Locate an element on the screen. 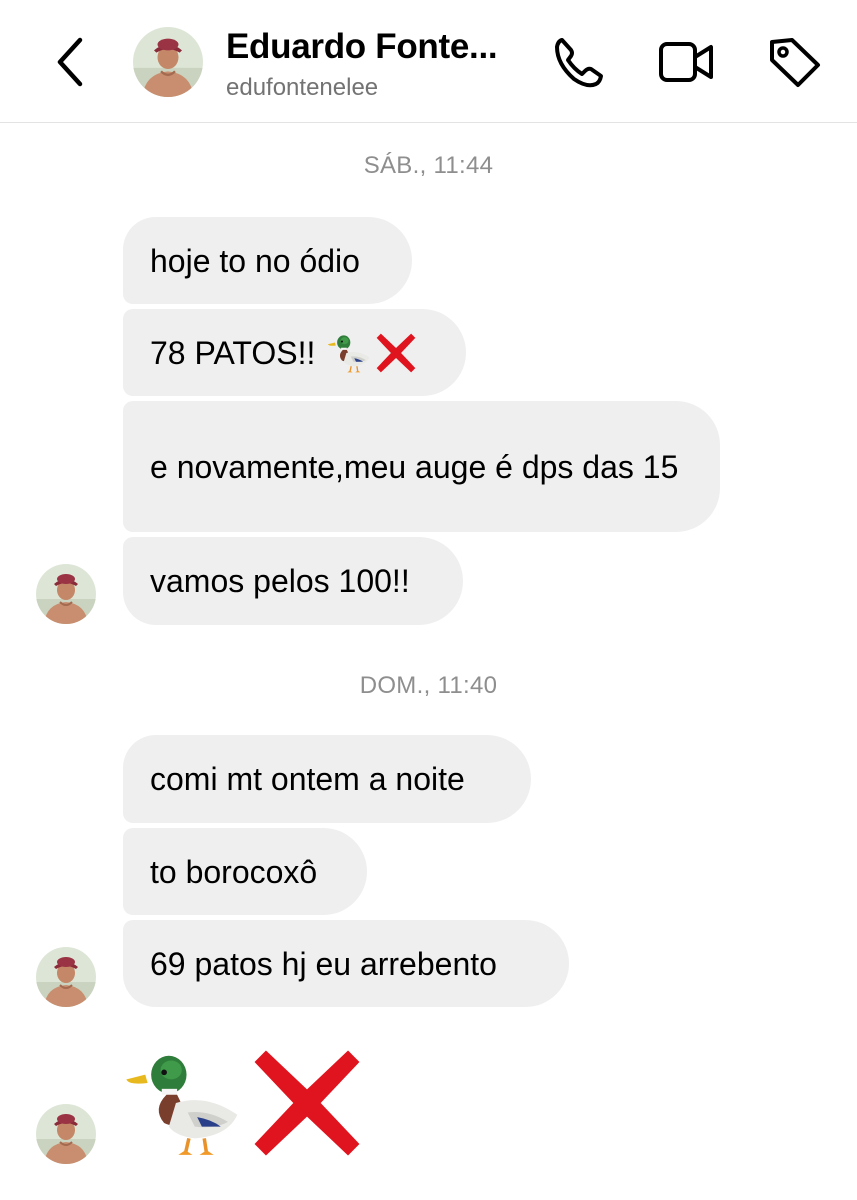 The width and height of the screenshot is (857, 1200). label-button is located at coordinates (794, 62).